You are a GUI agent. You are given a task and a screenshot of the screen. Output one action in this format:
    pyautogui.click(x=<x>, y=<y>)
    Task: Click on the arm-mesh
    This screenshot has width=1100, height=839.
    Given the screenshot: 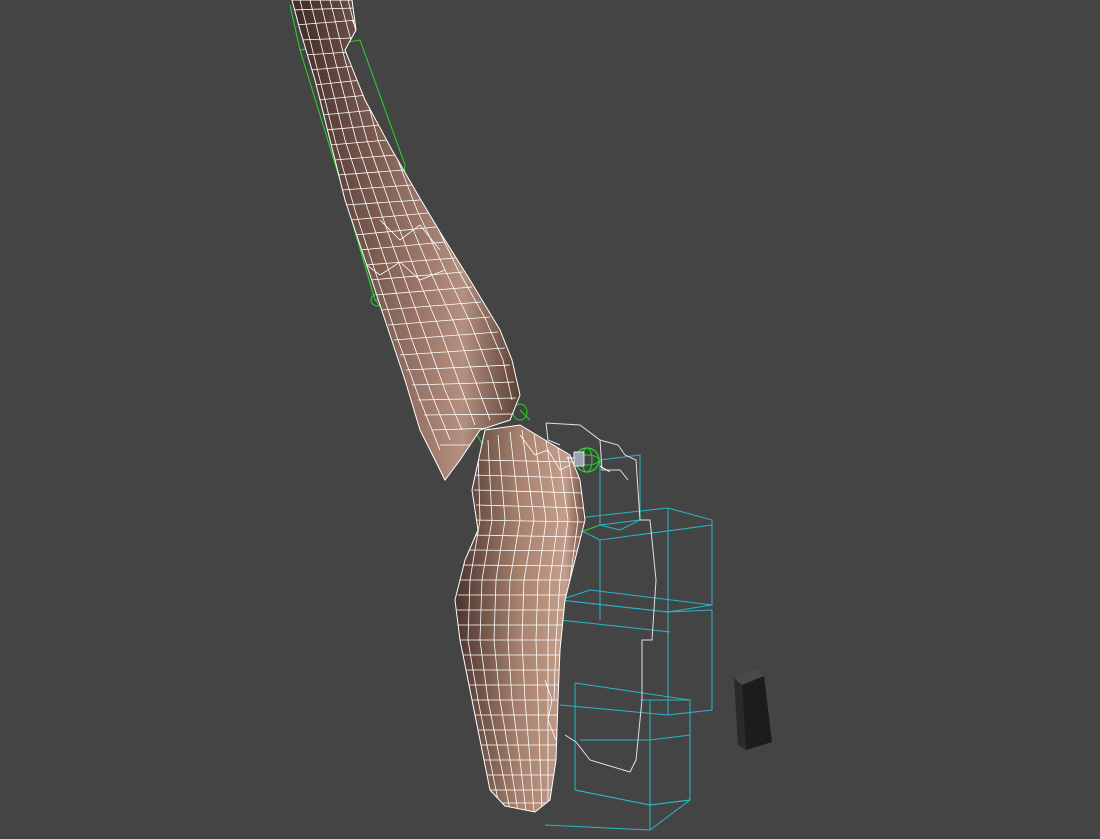 What is the action you would take?
    pyautogui.click(x=405, y=240)
    